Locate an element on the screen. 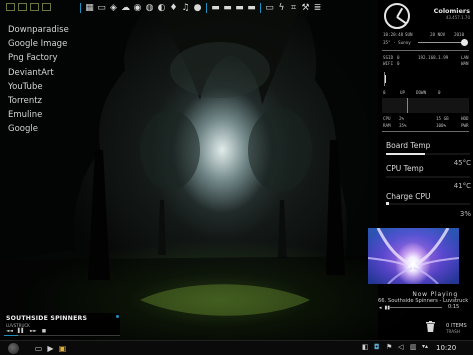 The width and height of the screenshot is (473, 355). link-deviantart: DeviantArt is located at coordinates (38, 73).